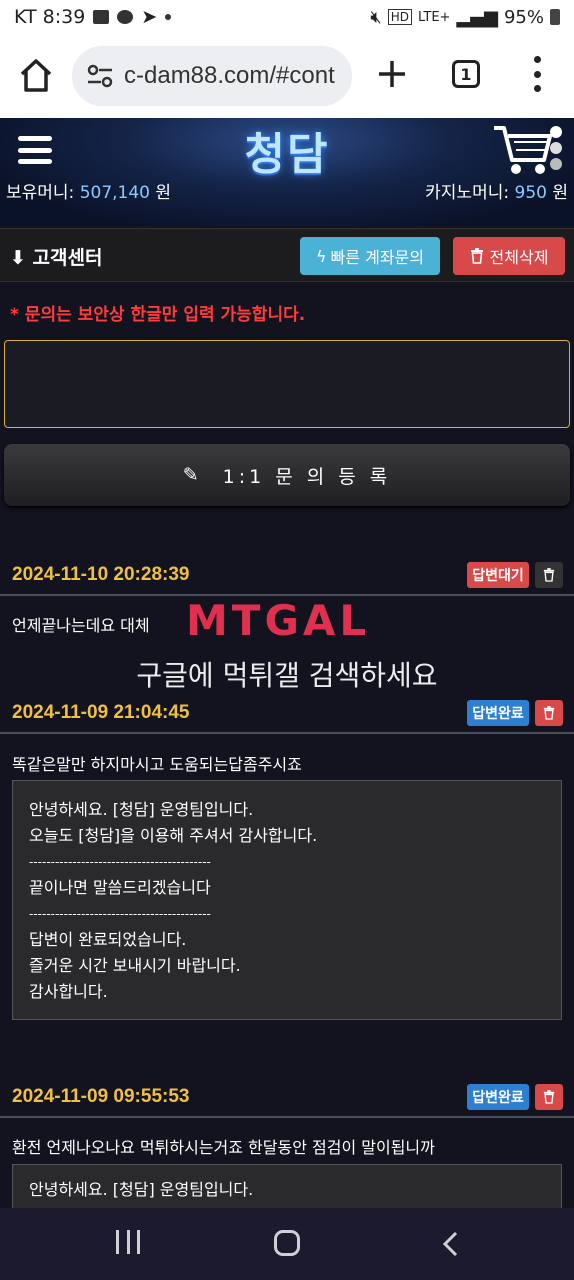 The image size is (574, 1280). I want to click on back-icon, so click(451, 1244).